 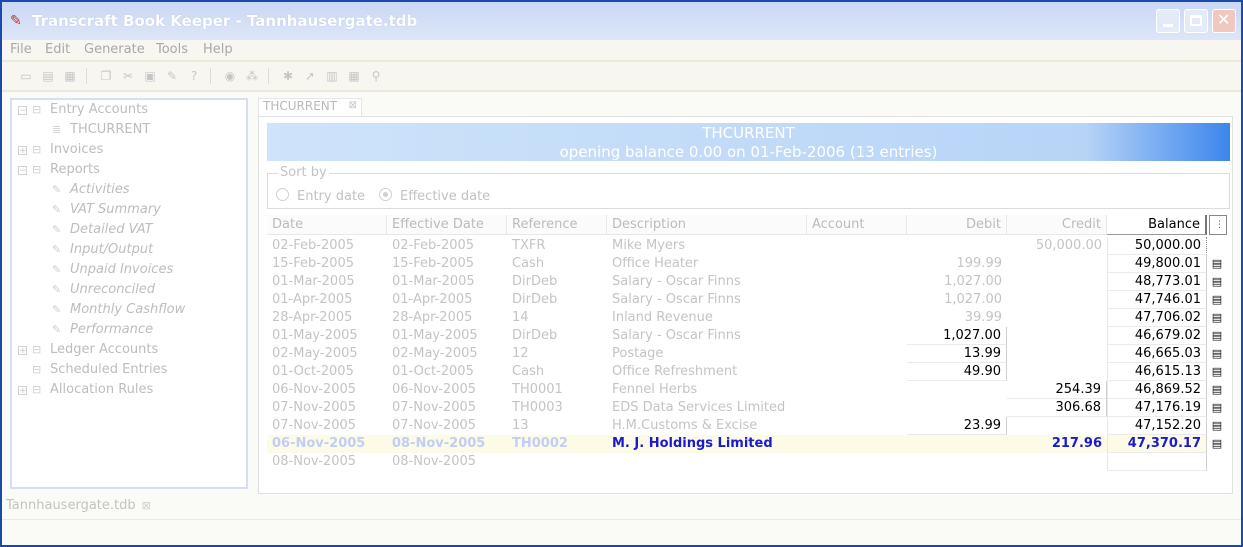 I want to click on column-chooser-icon: ⋮, so click(x=1218, y=225).